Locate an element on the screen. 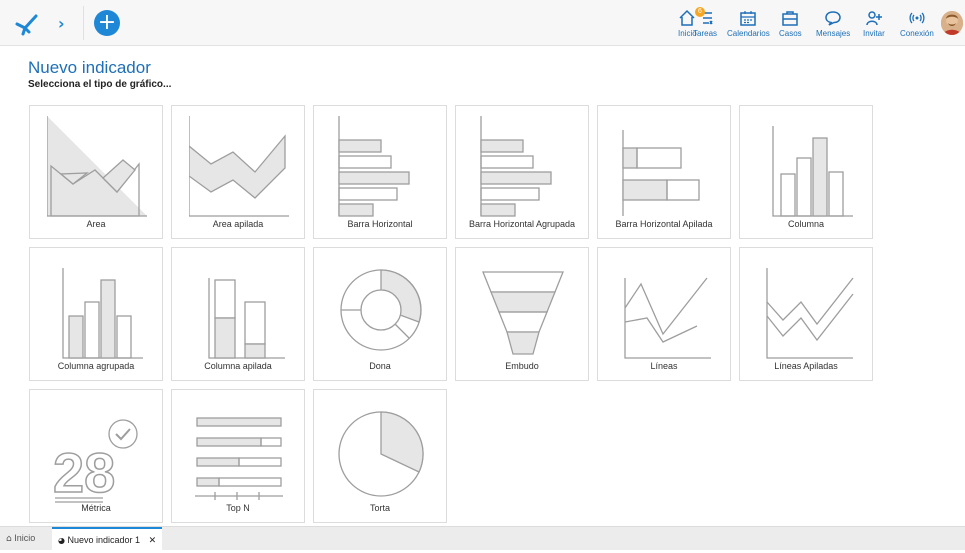 The height and width of the screenshot is (553, 965). chart-type-label: Métrica is located at coordinates (96, 508).